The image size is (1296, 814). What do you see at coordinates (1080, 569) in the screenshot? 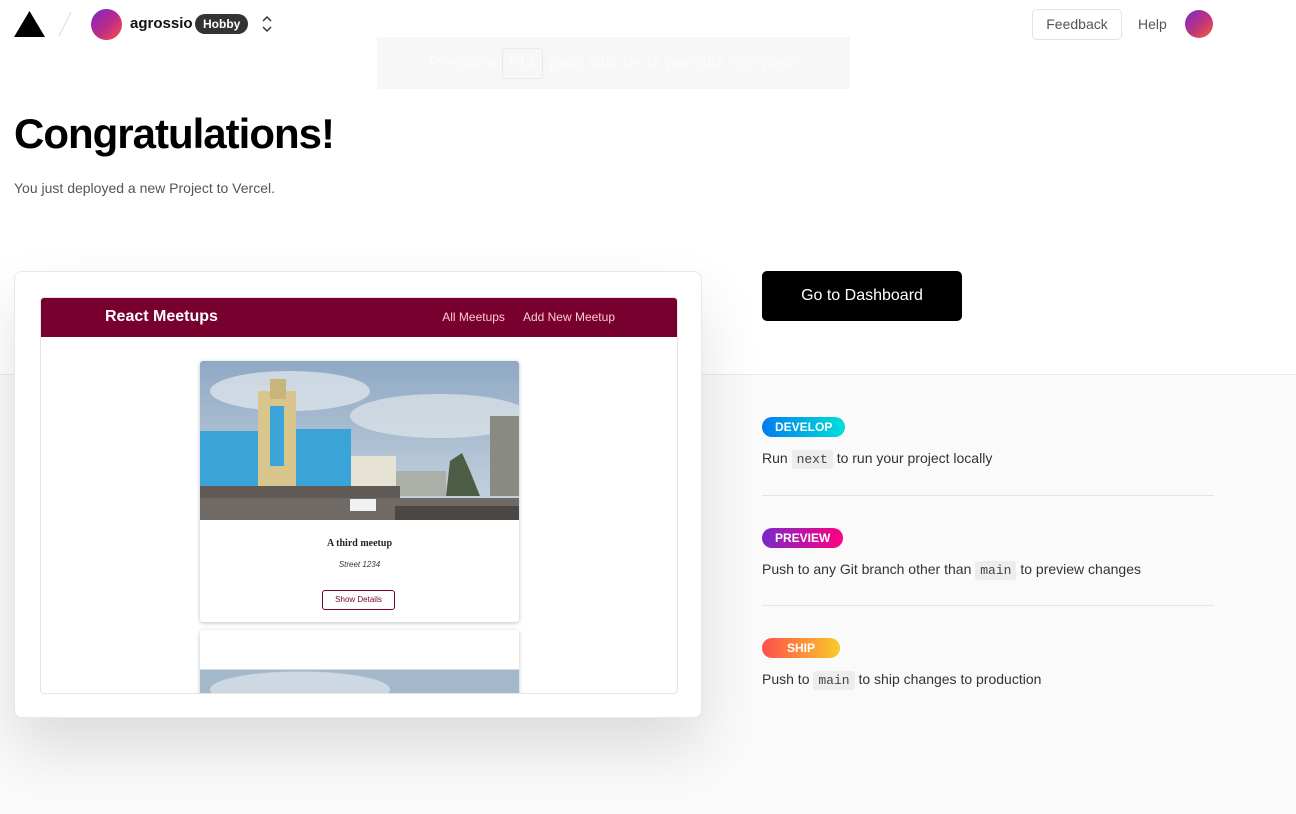
I see `step-text-after: to preview changes` at bounding box center [1080, 569].